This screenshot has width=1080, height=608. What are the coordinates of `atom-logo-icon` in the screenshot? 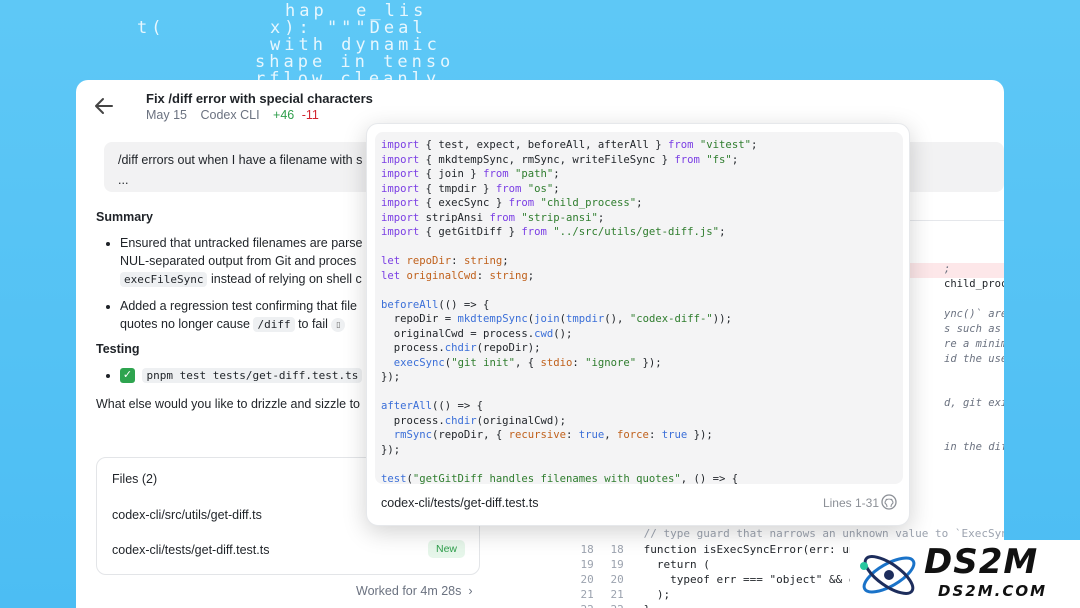 It's located at (888, 575).